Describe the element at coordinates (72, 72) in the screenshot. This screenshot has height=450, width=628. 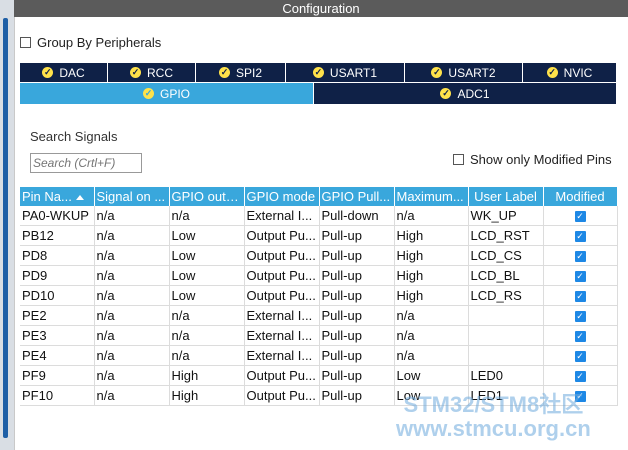
I see `tab-label: DAC` at that location.